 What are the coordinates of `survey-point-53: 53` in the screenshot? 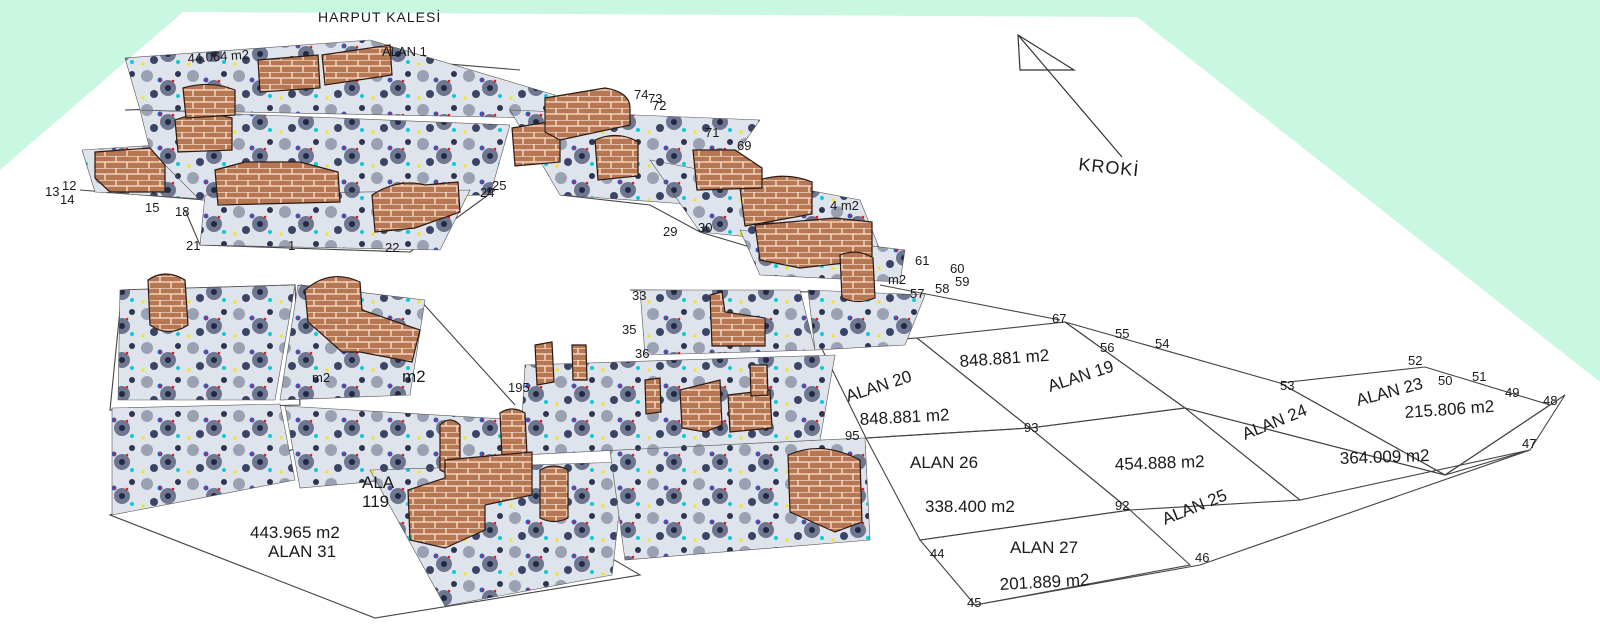 It's located at (1287, 385).